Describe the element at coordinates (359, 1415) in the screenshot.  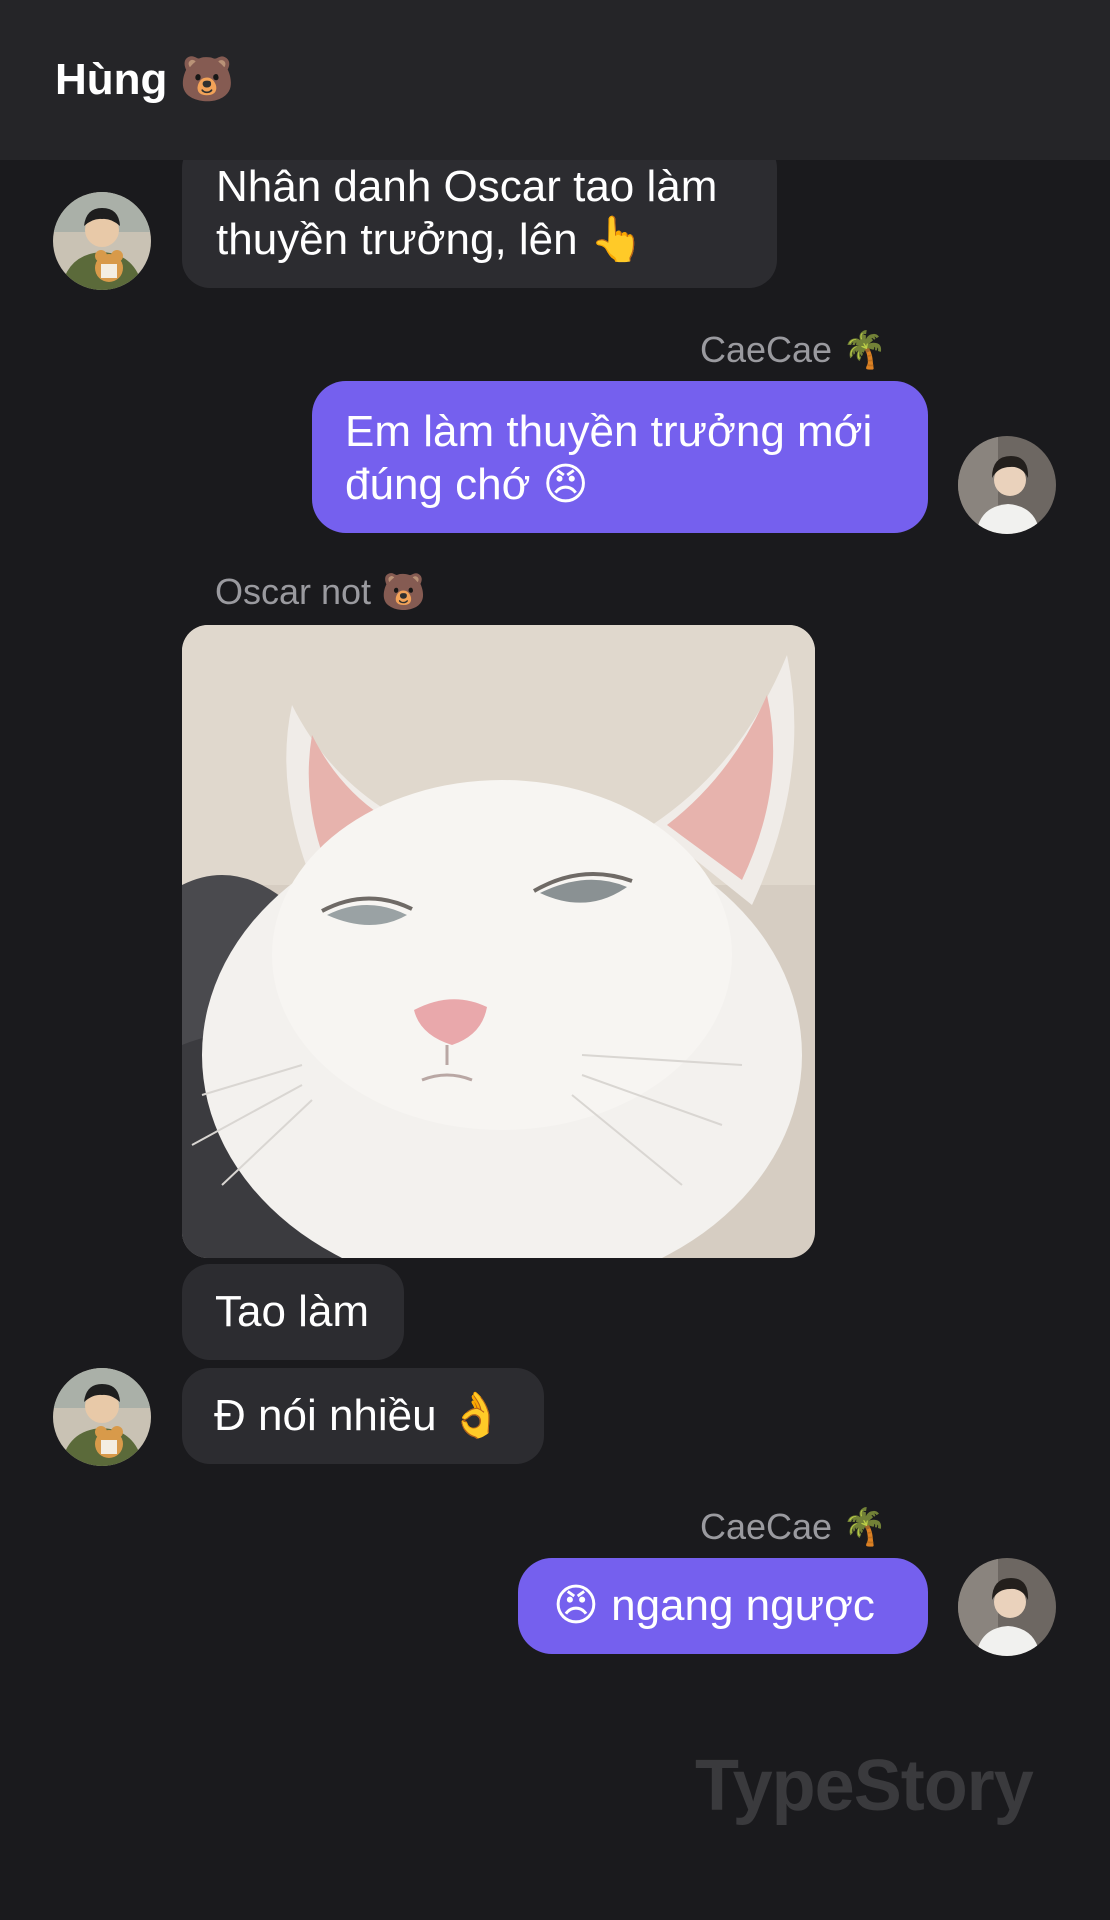
I see `message-text: Đ nói nhiều 👌` at that location.